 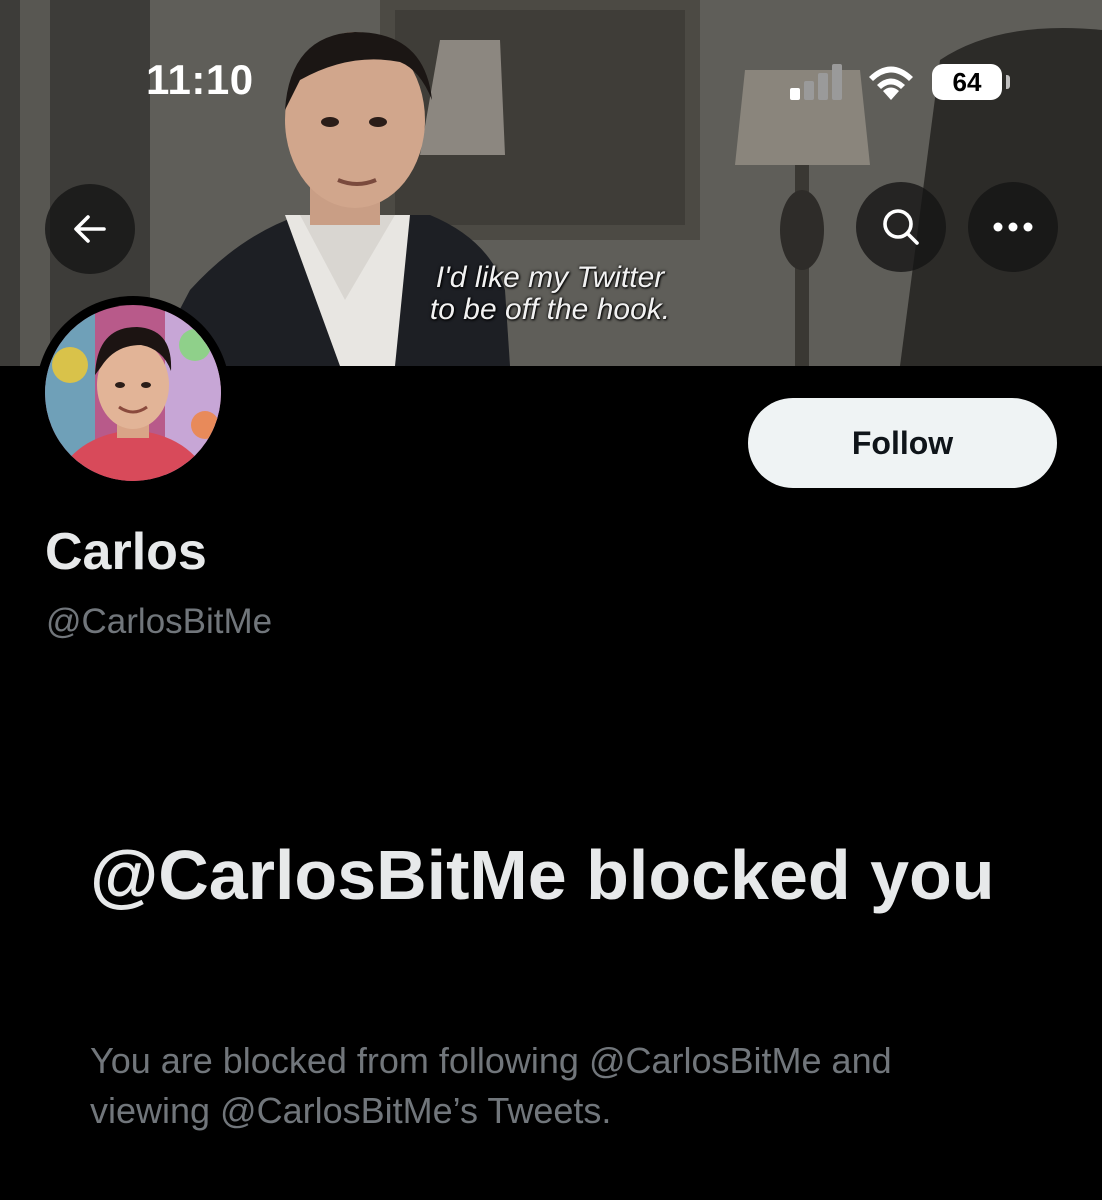 I want to click on banner-caption-line1: I'd like my Twitter, so click(x=550, y=277).